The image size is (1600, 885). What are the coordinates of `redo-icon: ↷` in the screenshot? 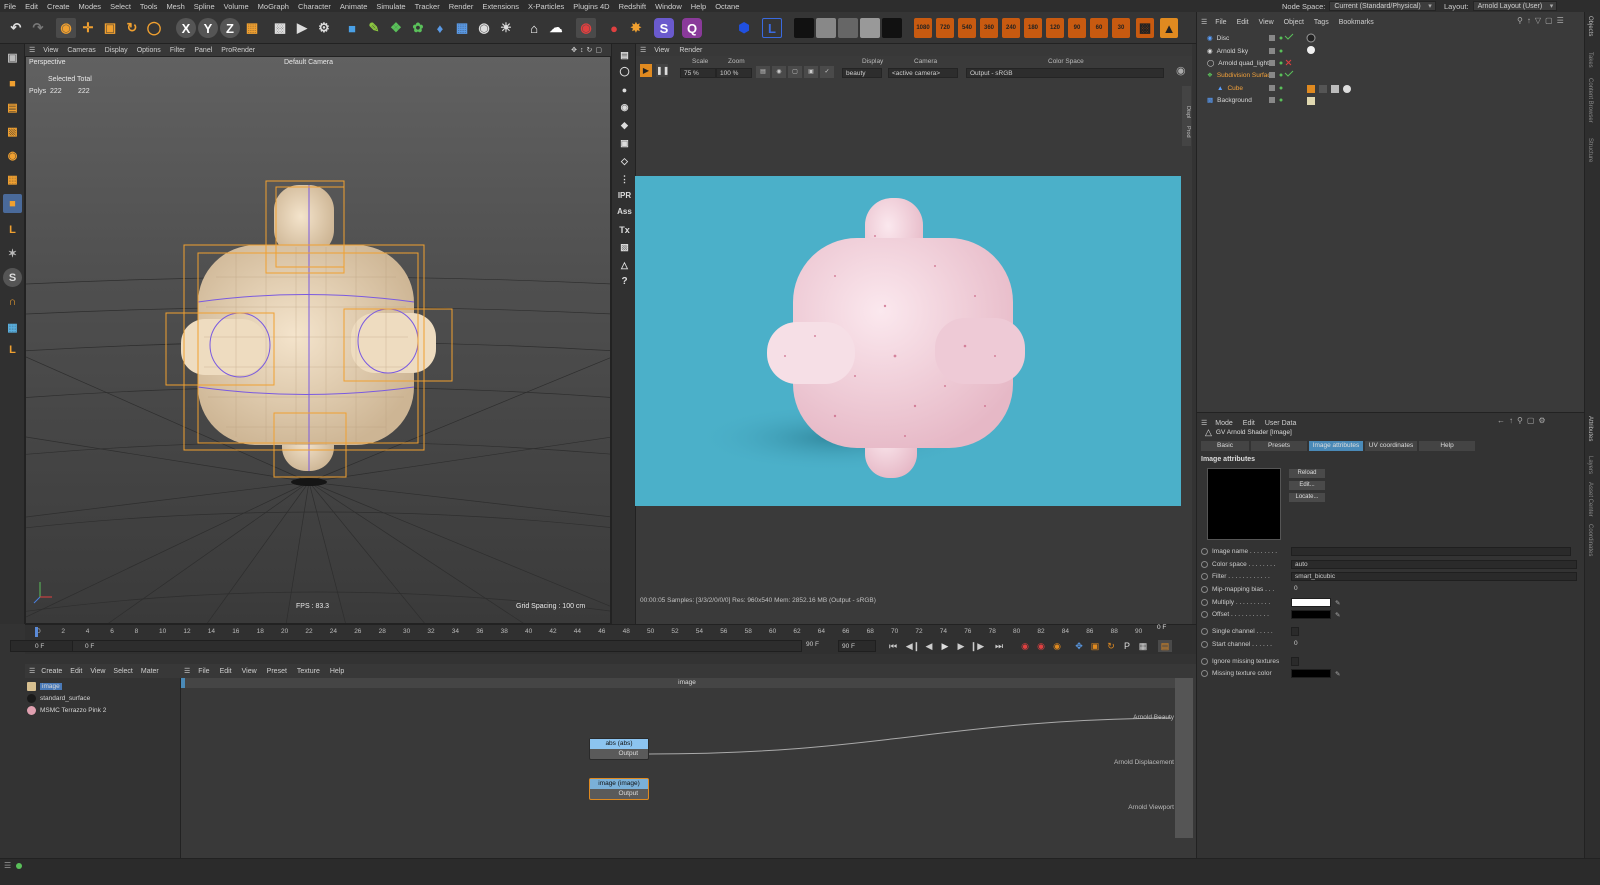 It's located at (38, 28).